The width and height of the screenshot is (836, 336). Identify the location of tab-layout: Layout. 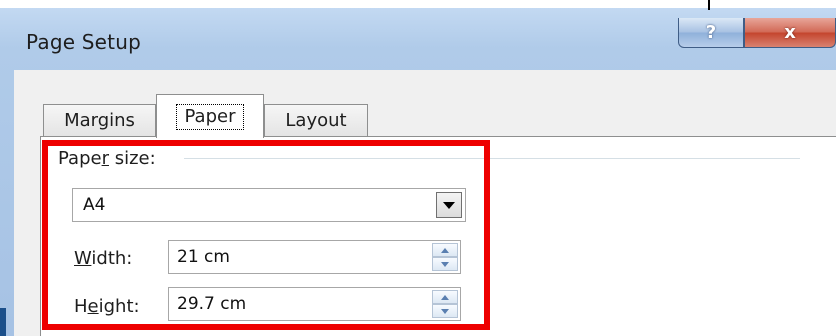
(316, 120).